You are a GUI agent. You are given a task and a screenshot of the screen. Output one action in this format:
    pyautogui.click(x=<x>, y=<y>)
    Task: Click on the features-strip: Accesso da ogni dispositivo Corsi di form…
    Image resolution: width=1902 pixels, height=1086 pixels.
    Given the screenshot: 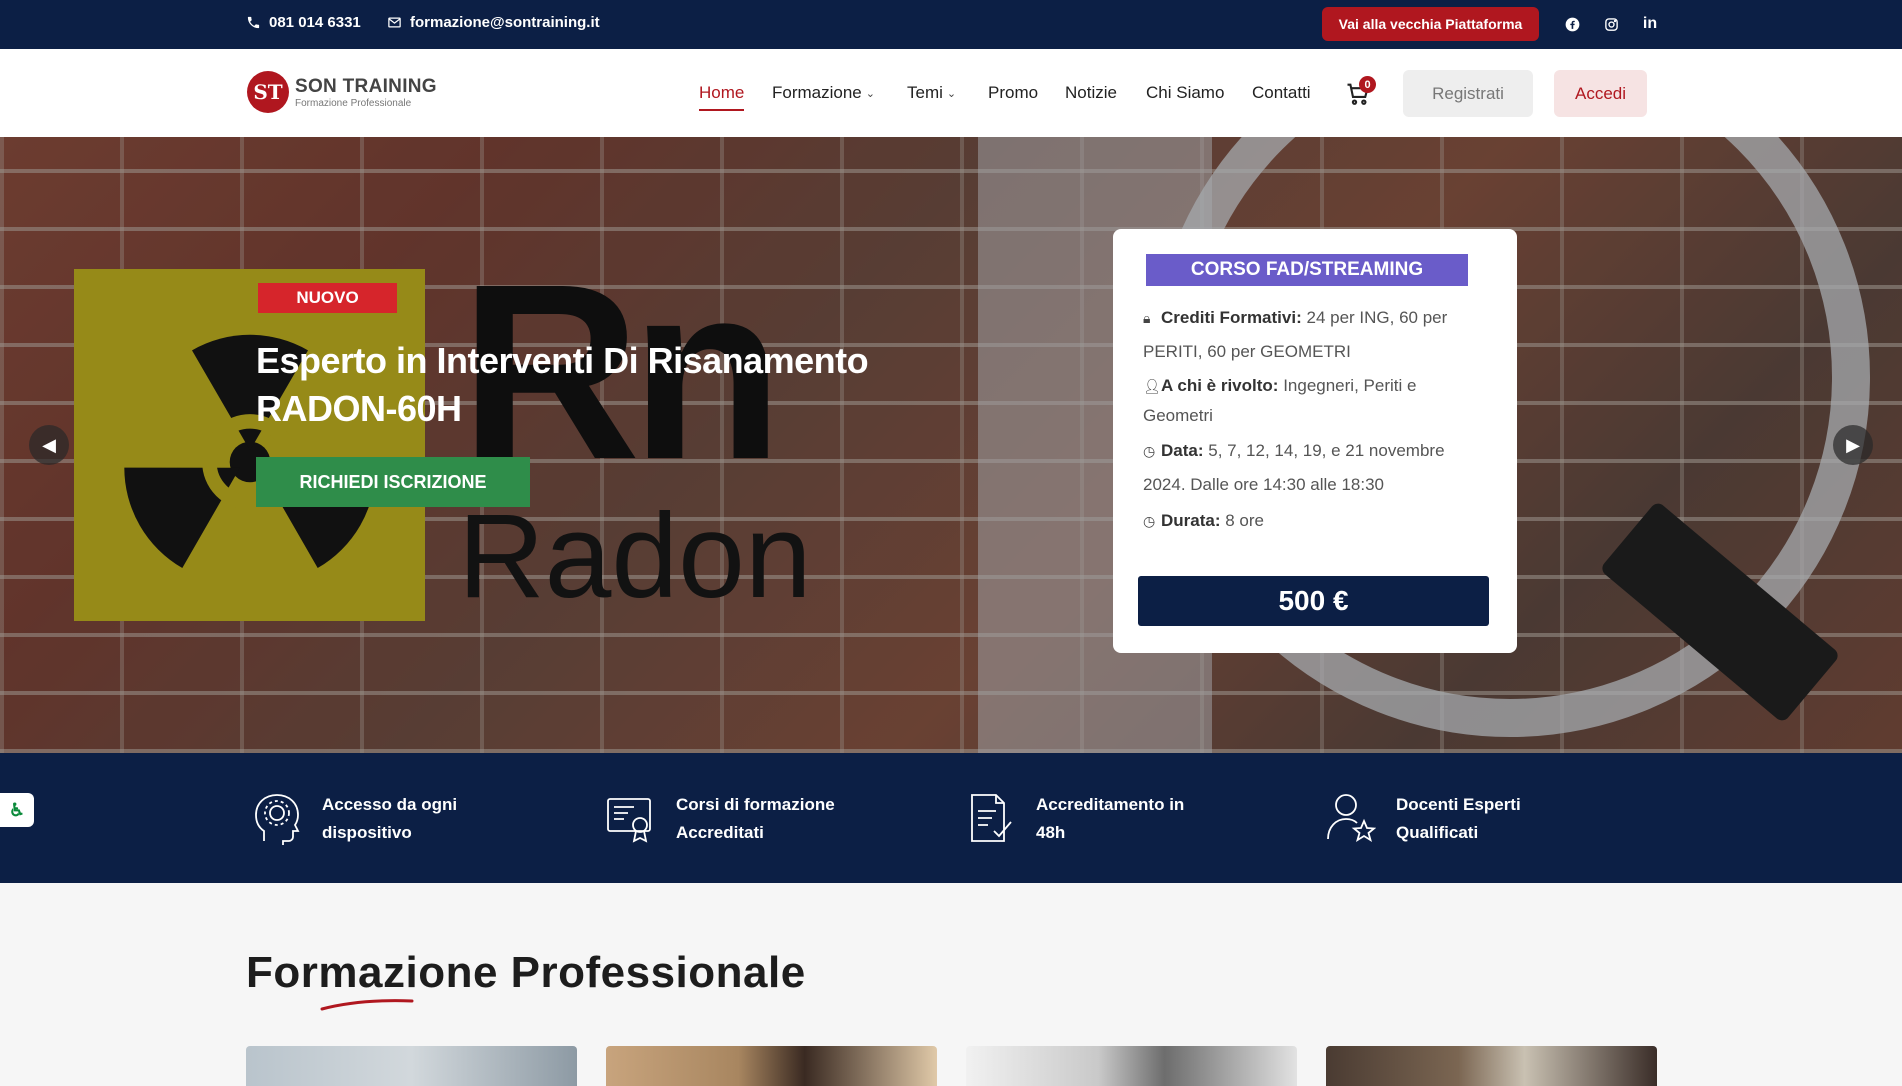 What is the action you would take?
    pyautogui.click(x=951, y=818)
    